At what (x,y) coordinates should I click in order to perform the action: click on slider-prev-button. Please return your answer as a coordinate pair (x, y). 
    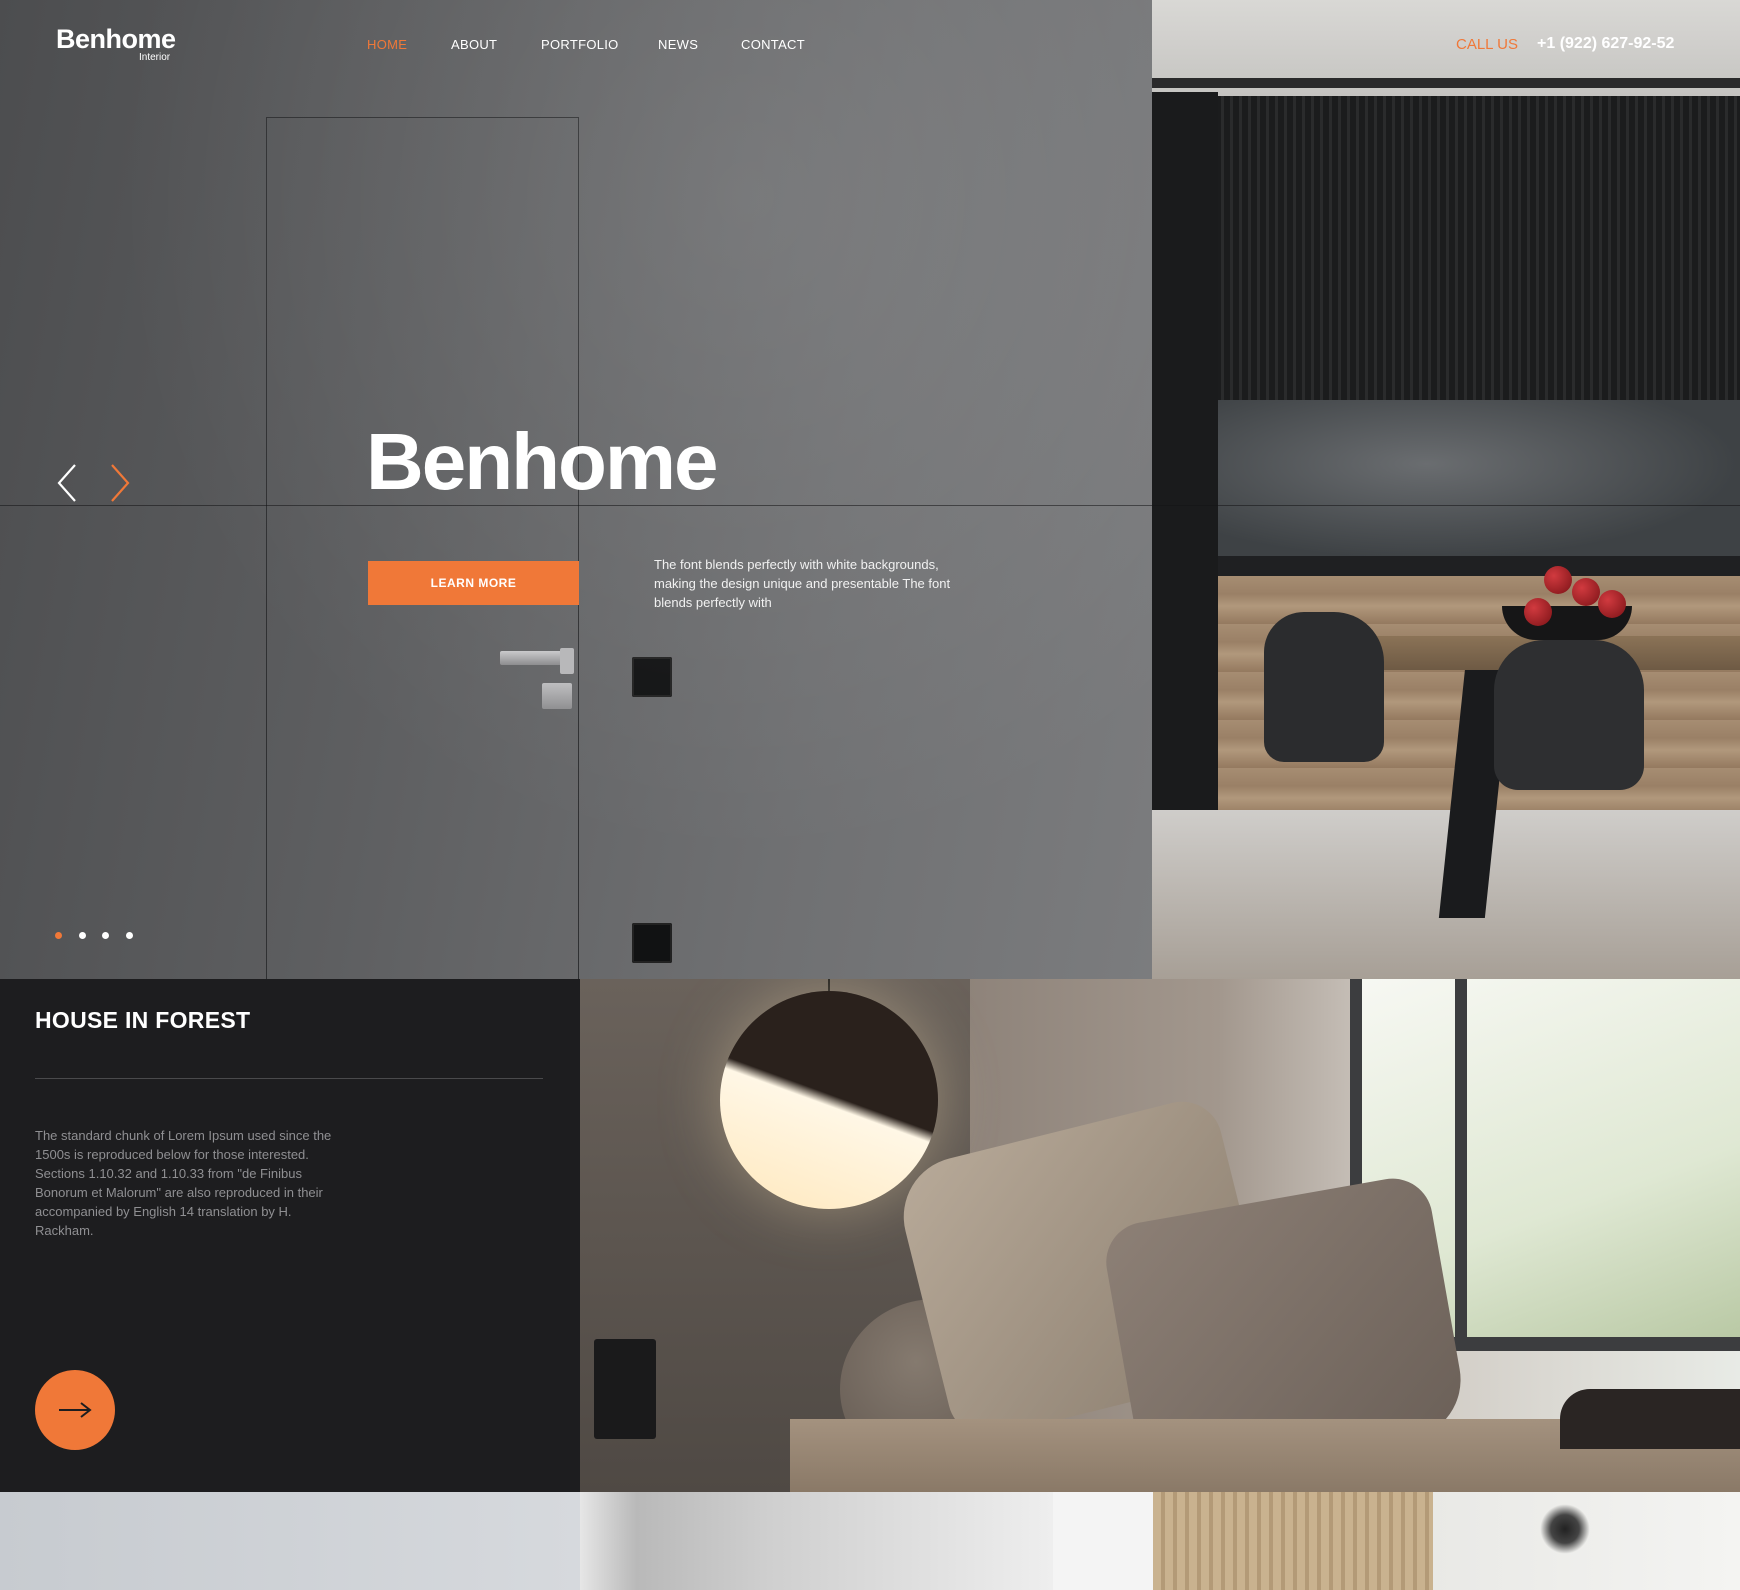
    Looking at the image, I should click on (68, 483).